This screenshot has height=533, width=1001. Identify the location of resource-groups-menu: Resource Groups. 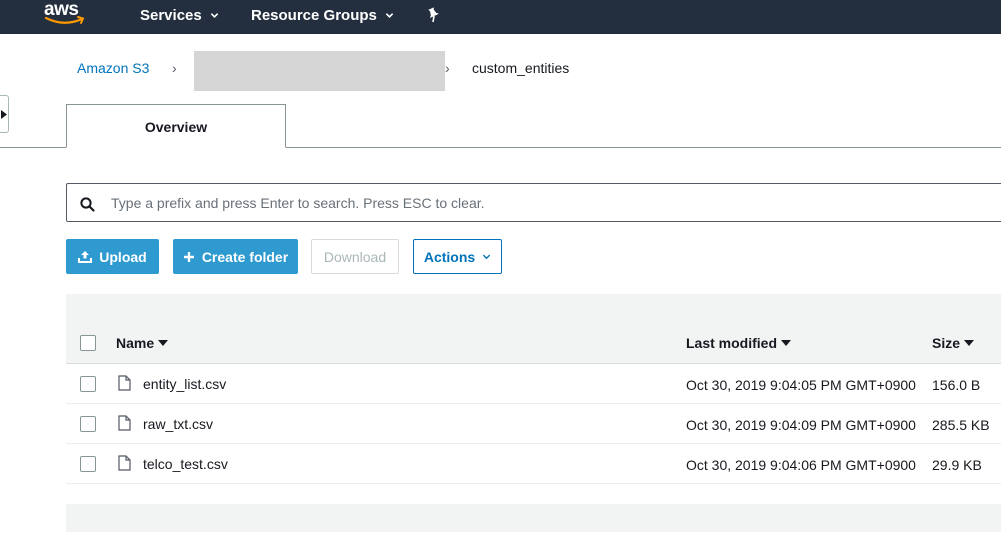
(322, 15).